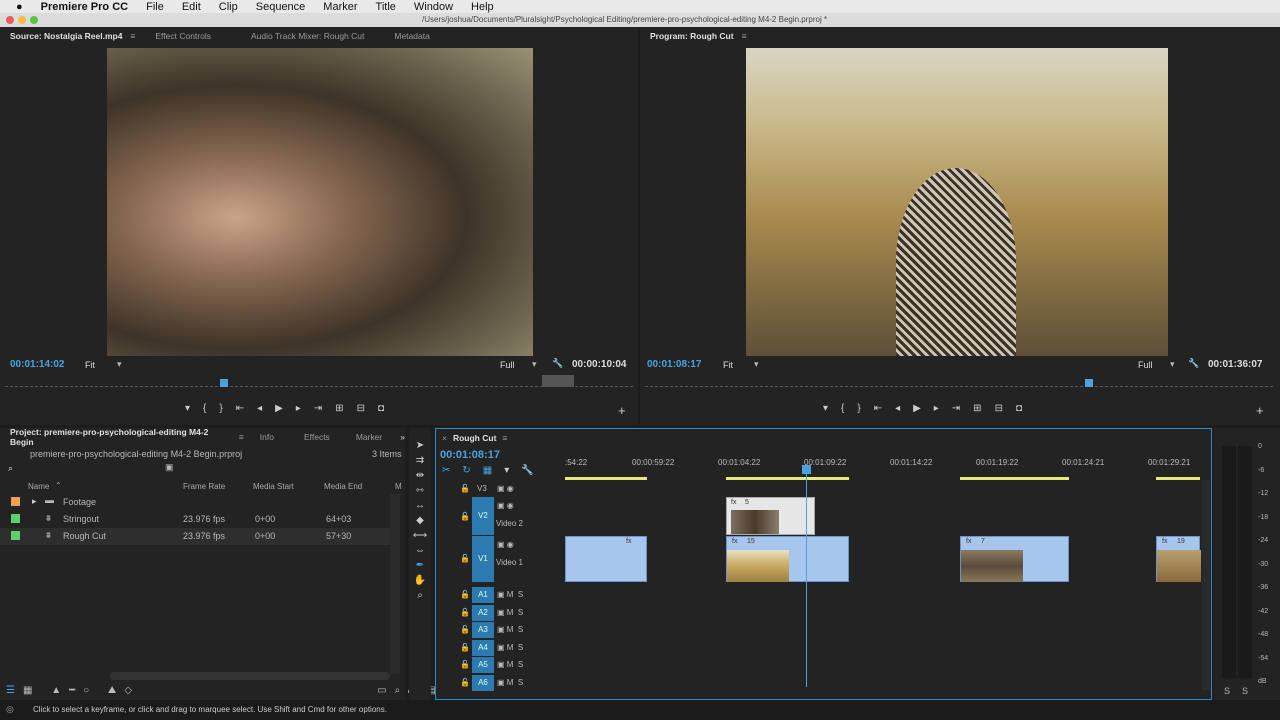 The width and height of the screenshot is (1280, 720). Describe the element at coordinates (420, 460) in the screenshot. I see `track-select-tool-icon: ⇉` at that location.